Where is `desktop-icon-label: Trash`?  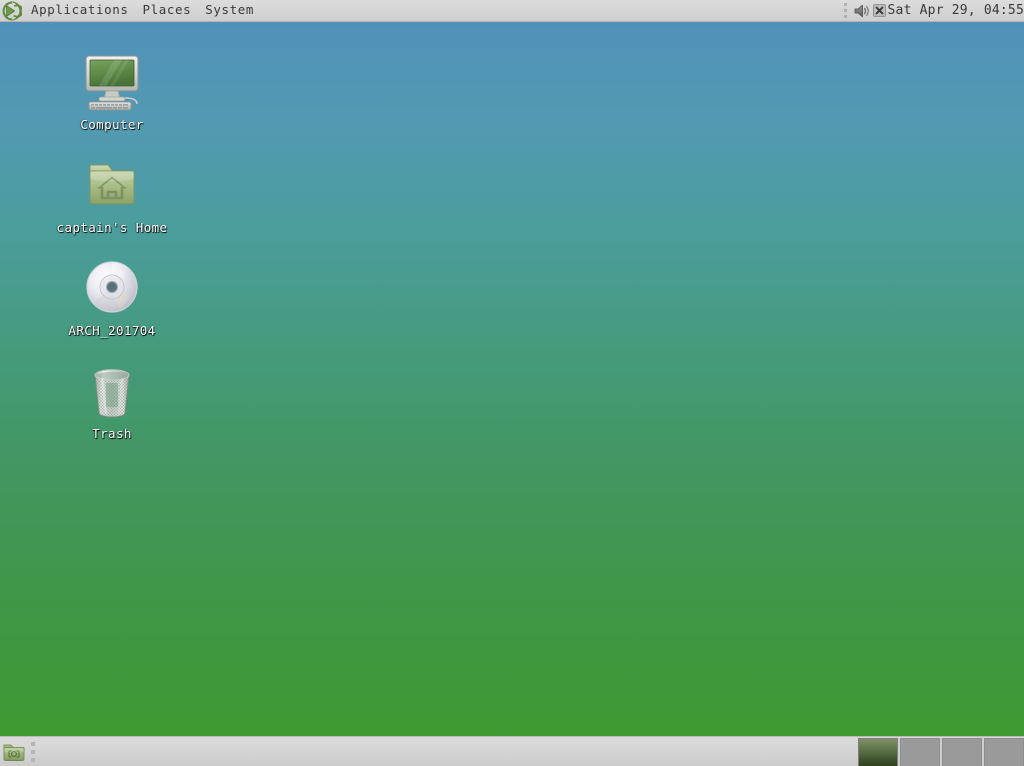 desktop-icon-label: Trash is located at coordinates (112, 433).